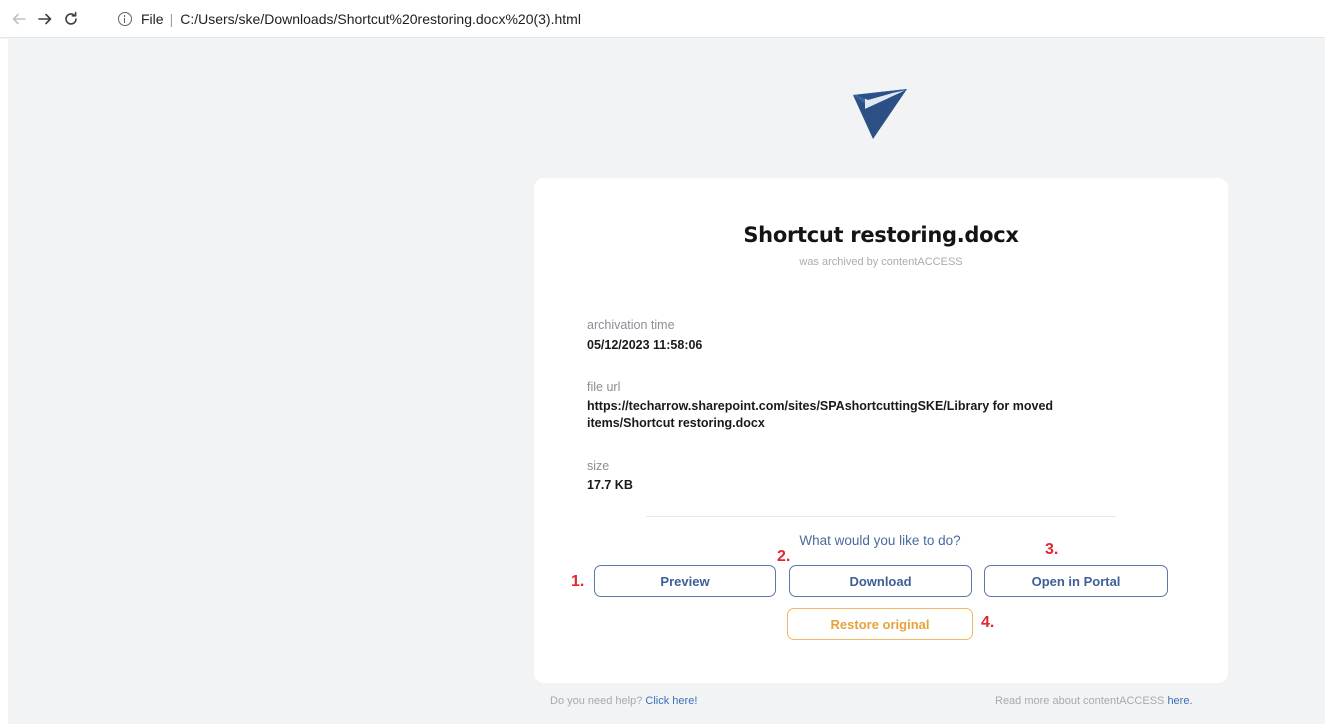  What do you see at coordinates (4, 381) in the screenshot?
I see `left-edge` at bounding box center [4, 381].